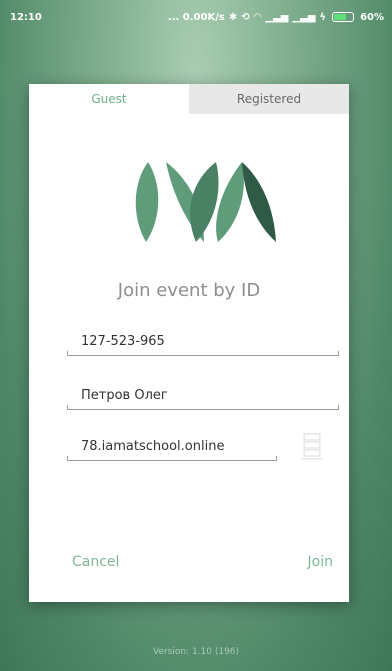 The height and width of the screenshot is (671, 392). I want to click on event-id-input, so click(203, 341).